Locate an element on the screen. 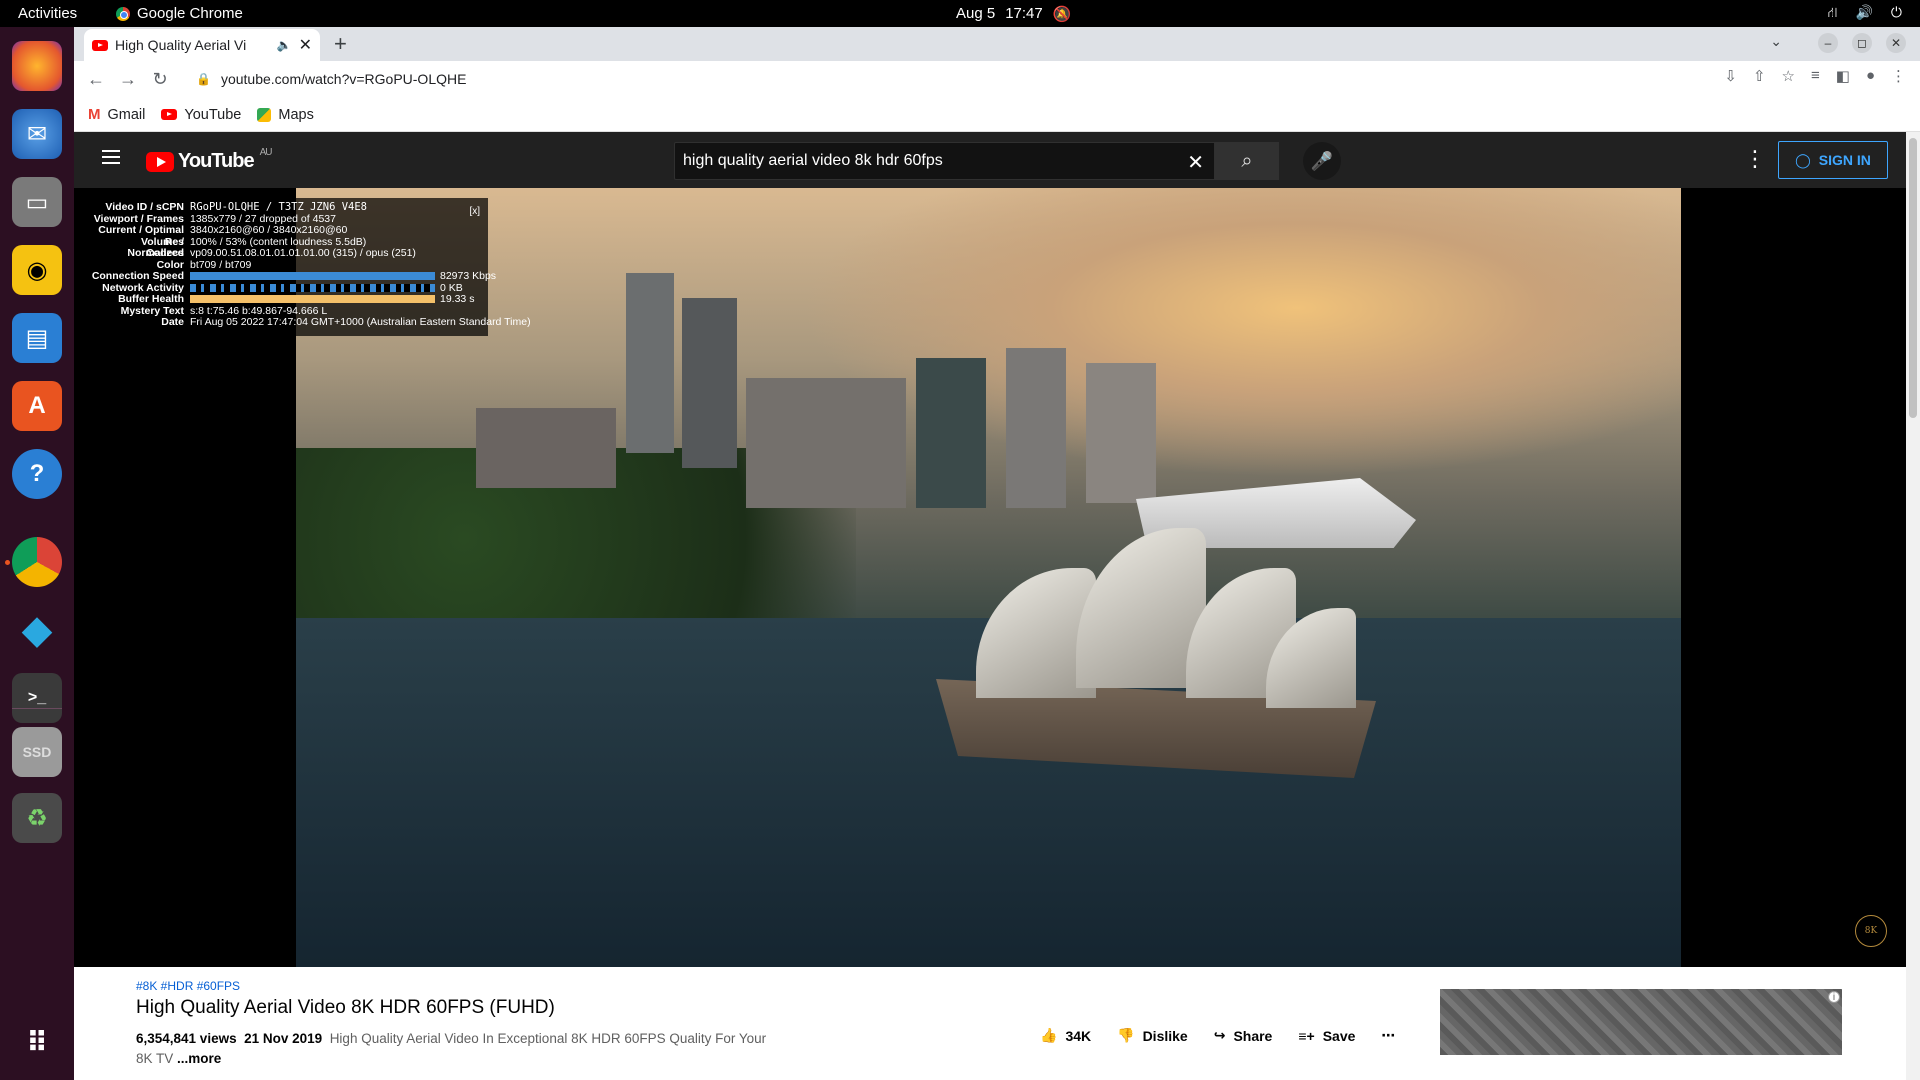 The image size is (1920, 1080). search-input: high quality aerial video 8k hdr 60fps ✕ is located at coordinates (944, 161).